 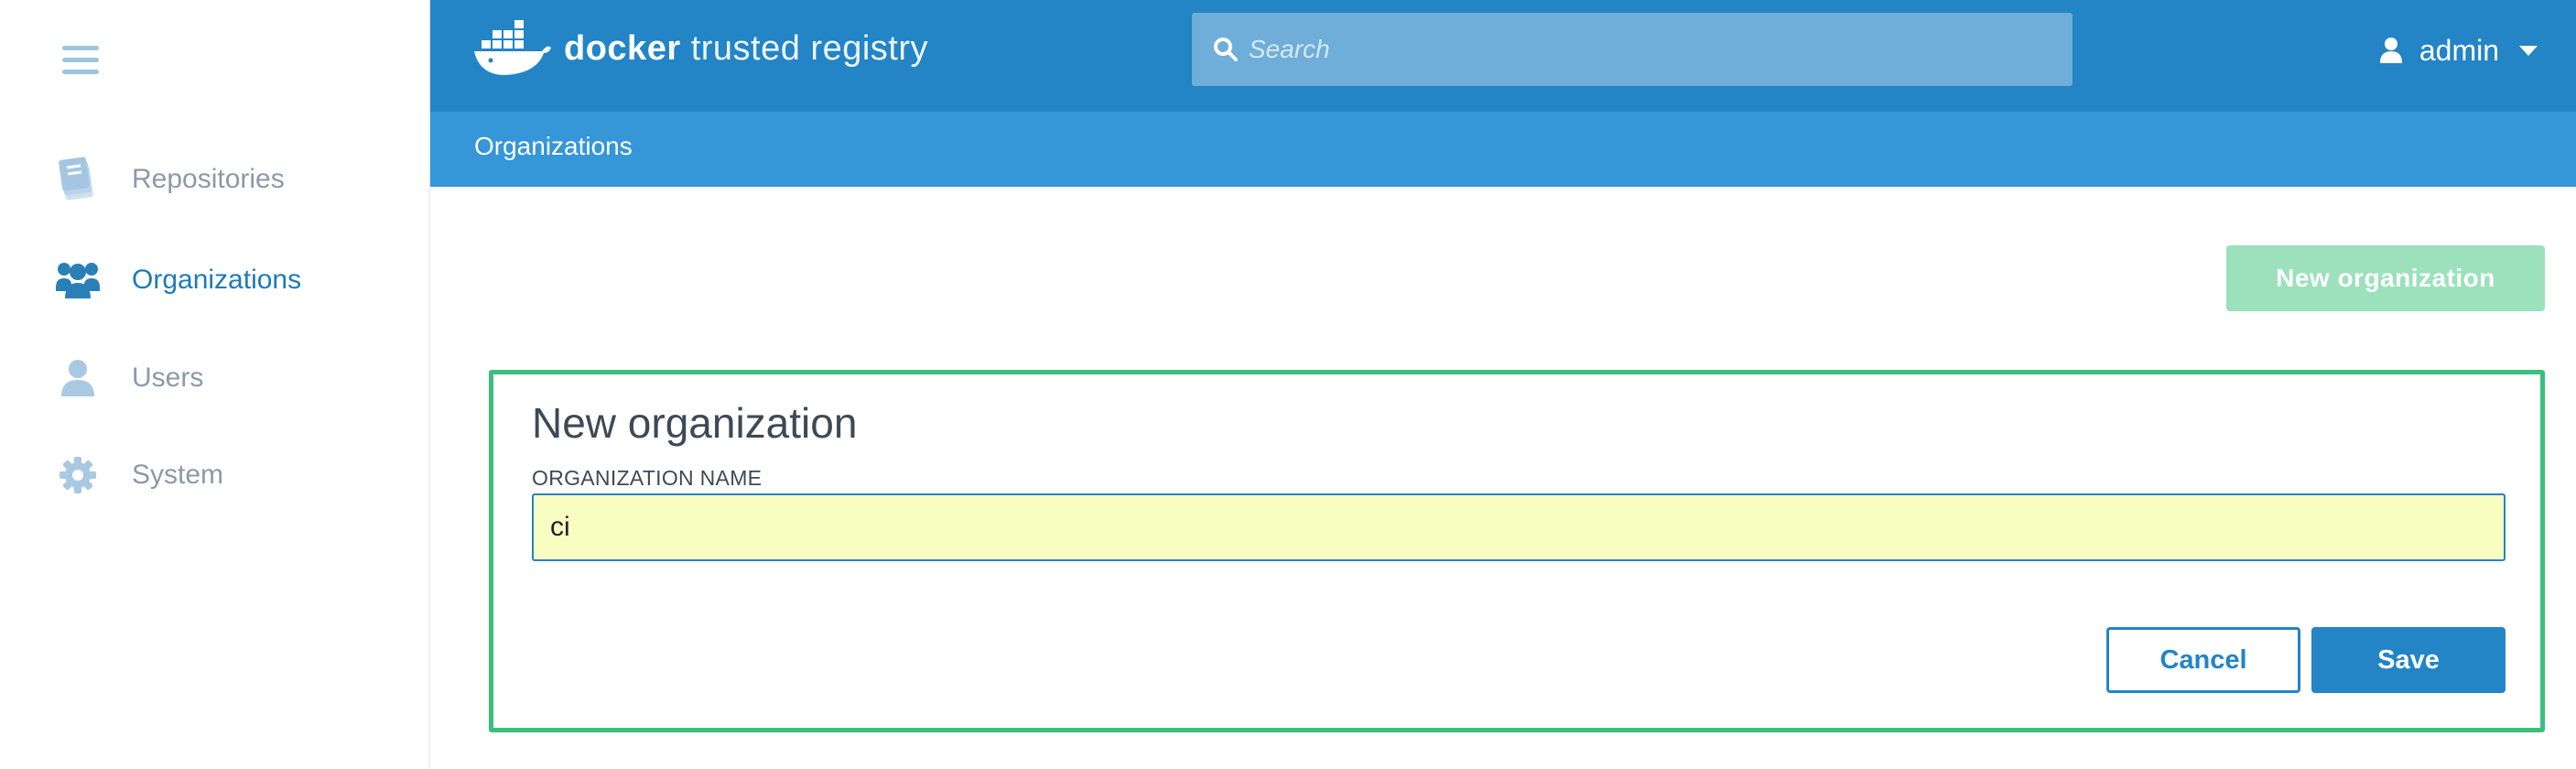 What do you see at coordinates (80, 62) in the screenshot?
I see `hamburger-menu-icon` at bounding box center [80, 62].